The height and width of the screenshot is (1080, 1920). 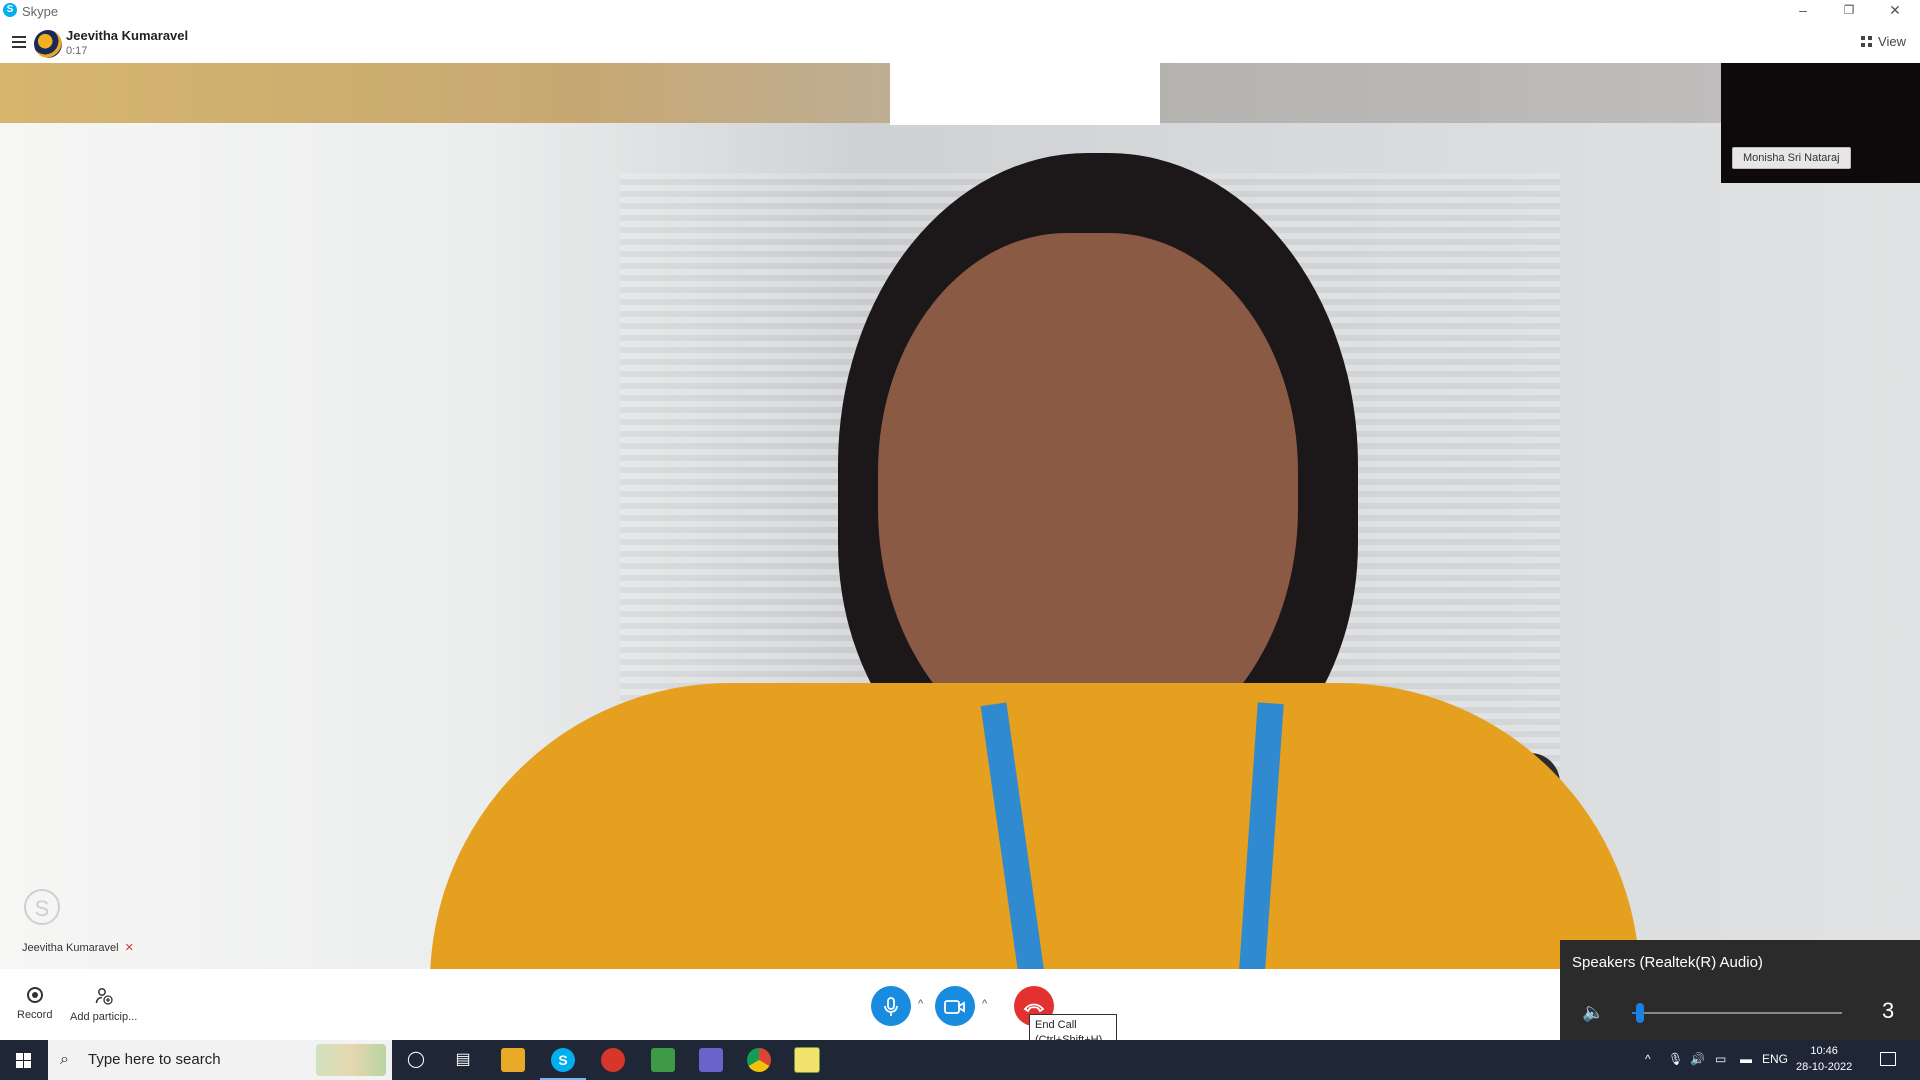 What do you see at coordinates (154, 1059) in the screenshot?
I see `search-placeholder: Type here to search` at bounding box center [154, 1059].